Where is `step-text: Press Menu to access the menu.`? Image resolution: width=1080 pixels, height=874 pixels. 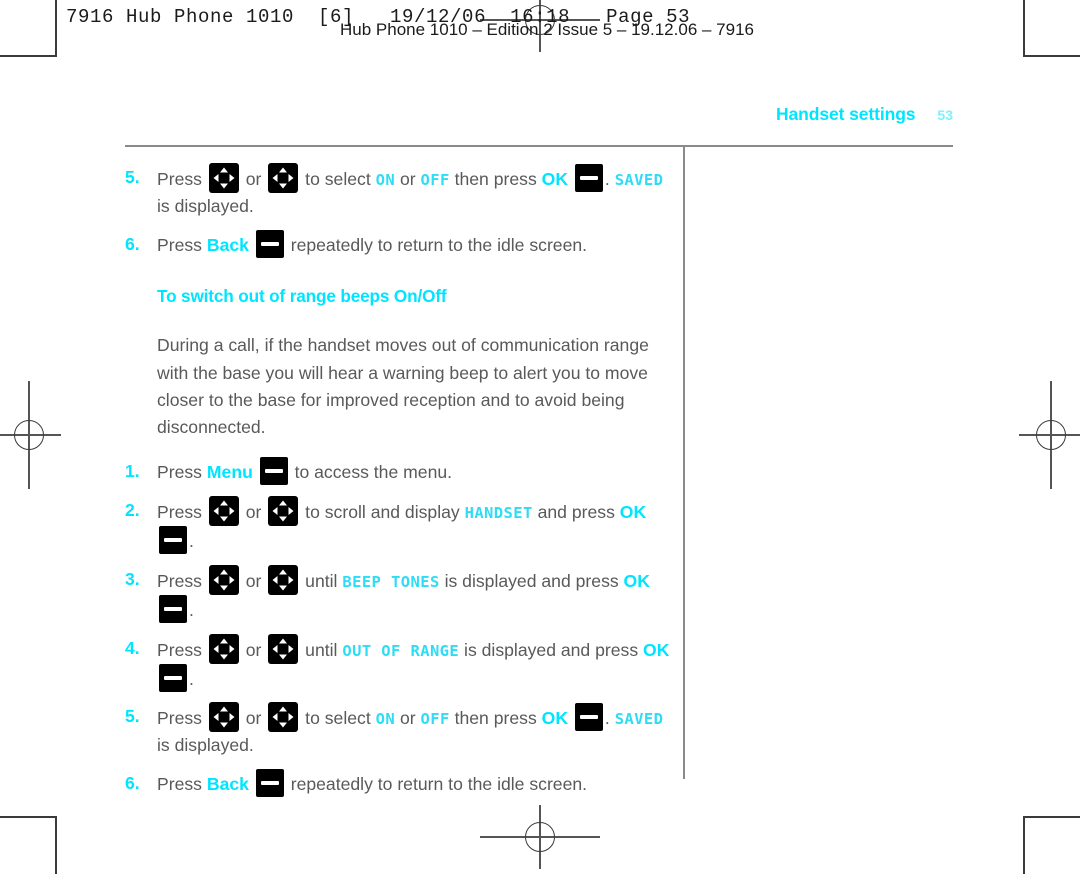
step-text: Press Menu to access the menu. is located at coordinates (413, 471).